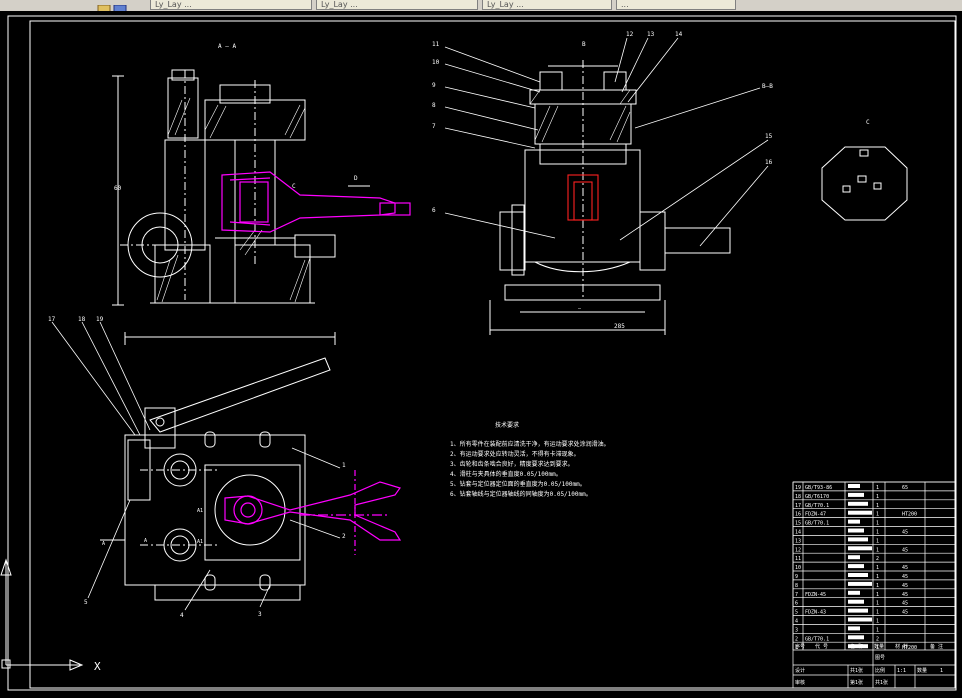  I want to click on callout-2: 2, so click(344, 536).